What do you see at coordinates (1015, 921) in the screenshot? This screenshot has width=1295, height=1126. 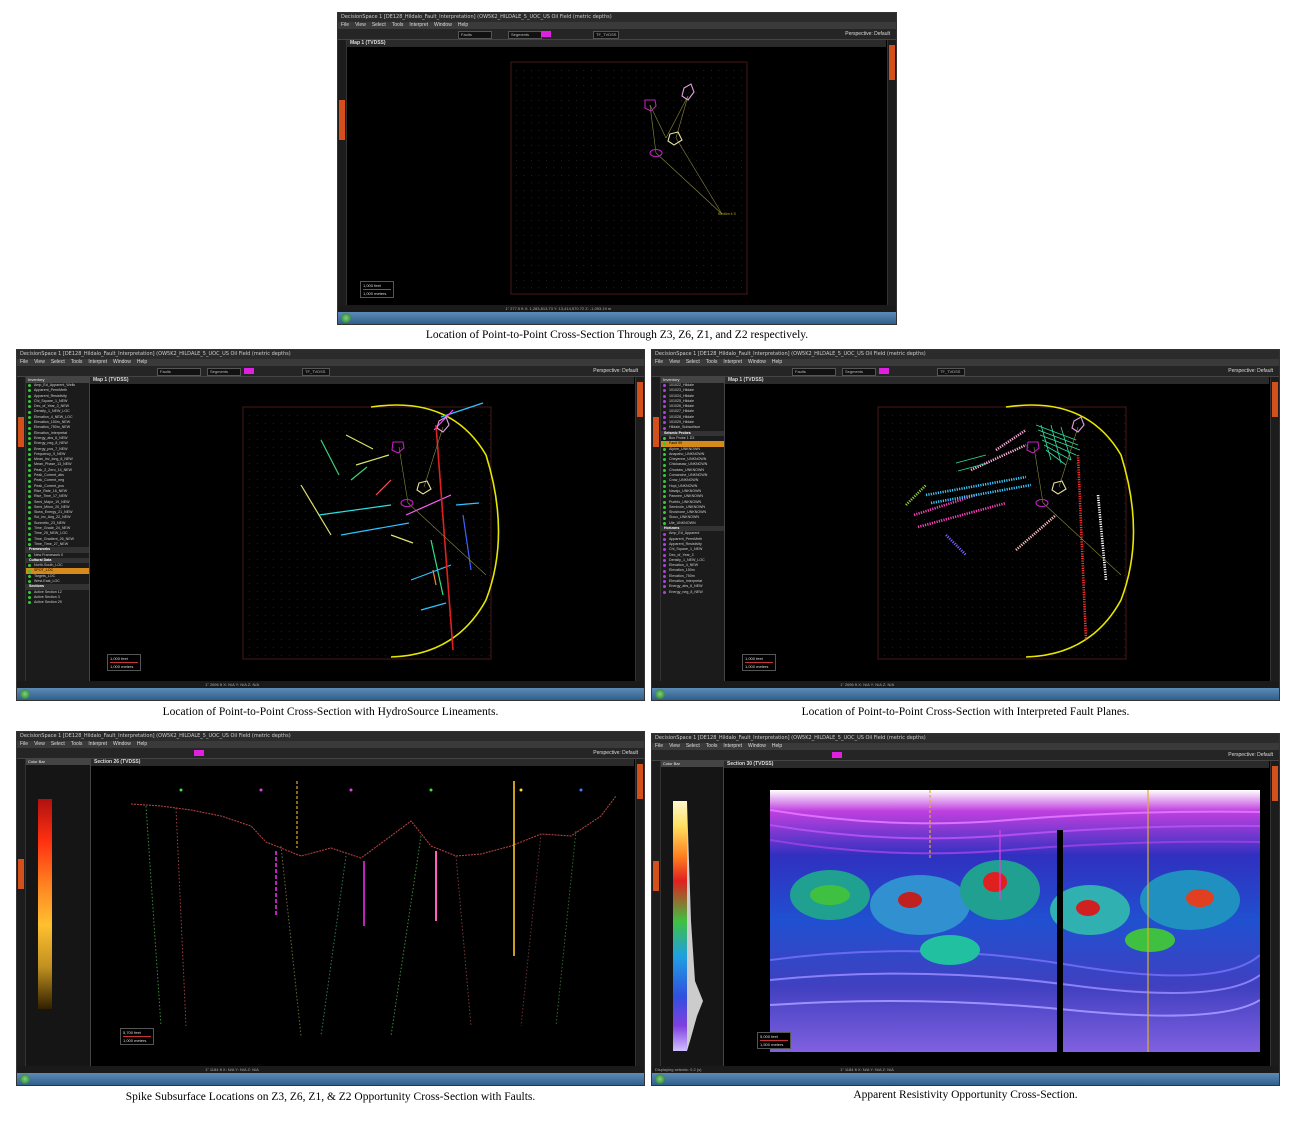 I see `resistivity-section-view` at bounding box center [1015, 921].